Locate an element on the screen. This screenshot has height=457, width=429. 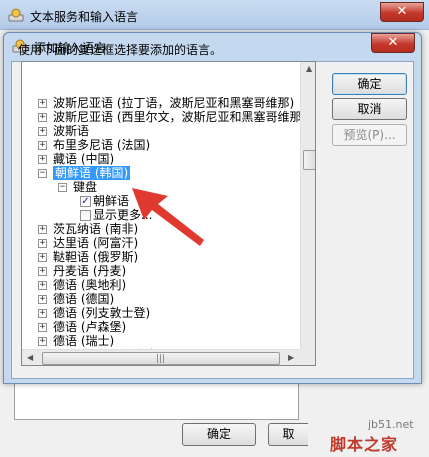
tree-row-label: 朝鲜语 (韩国) is located at coordinates (92, 173).